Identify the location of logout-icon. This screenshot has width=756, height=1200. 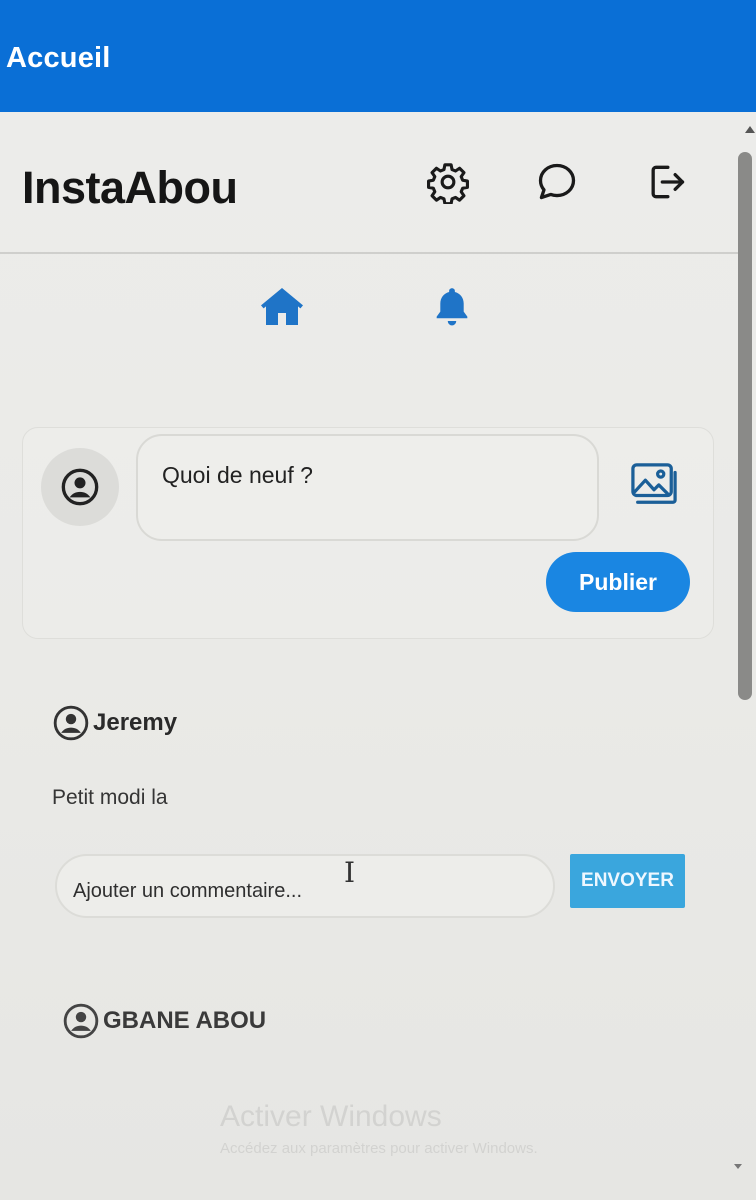
(666, 182).